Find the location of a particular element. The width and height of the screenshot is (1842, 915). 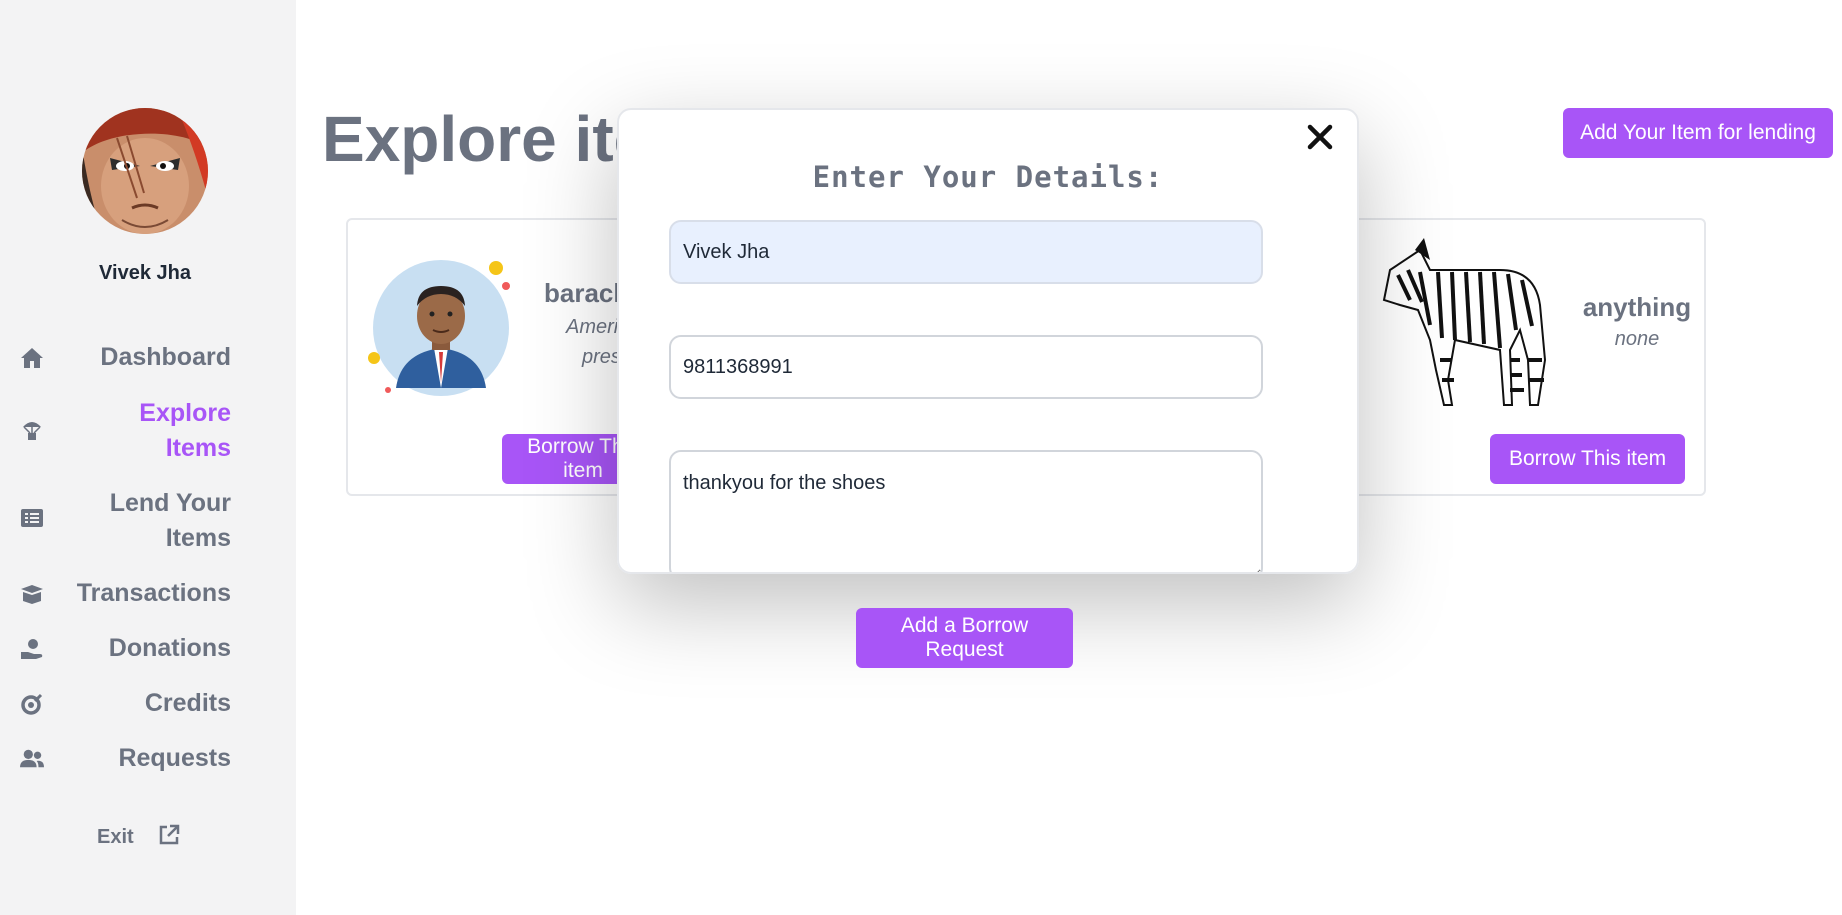

add-borrow-request-button: Add a Borrow Request is located at coordinates (964, 638).